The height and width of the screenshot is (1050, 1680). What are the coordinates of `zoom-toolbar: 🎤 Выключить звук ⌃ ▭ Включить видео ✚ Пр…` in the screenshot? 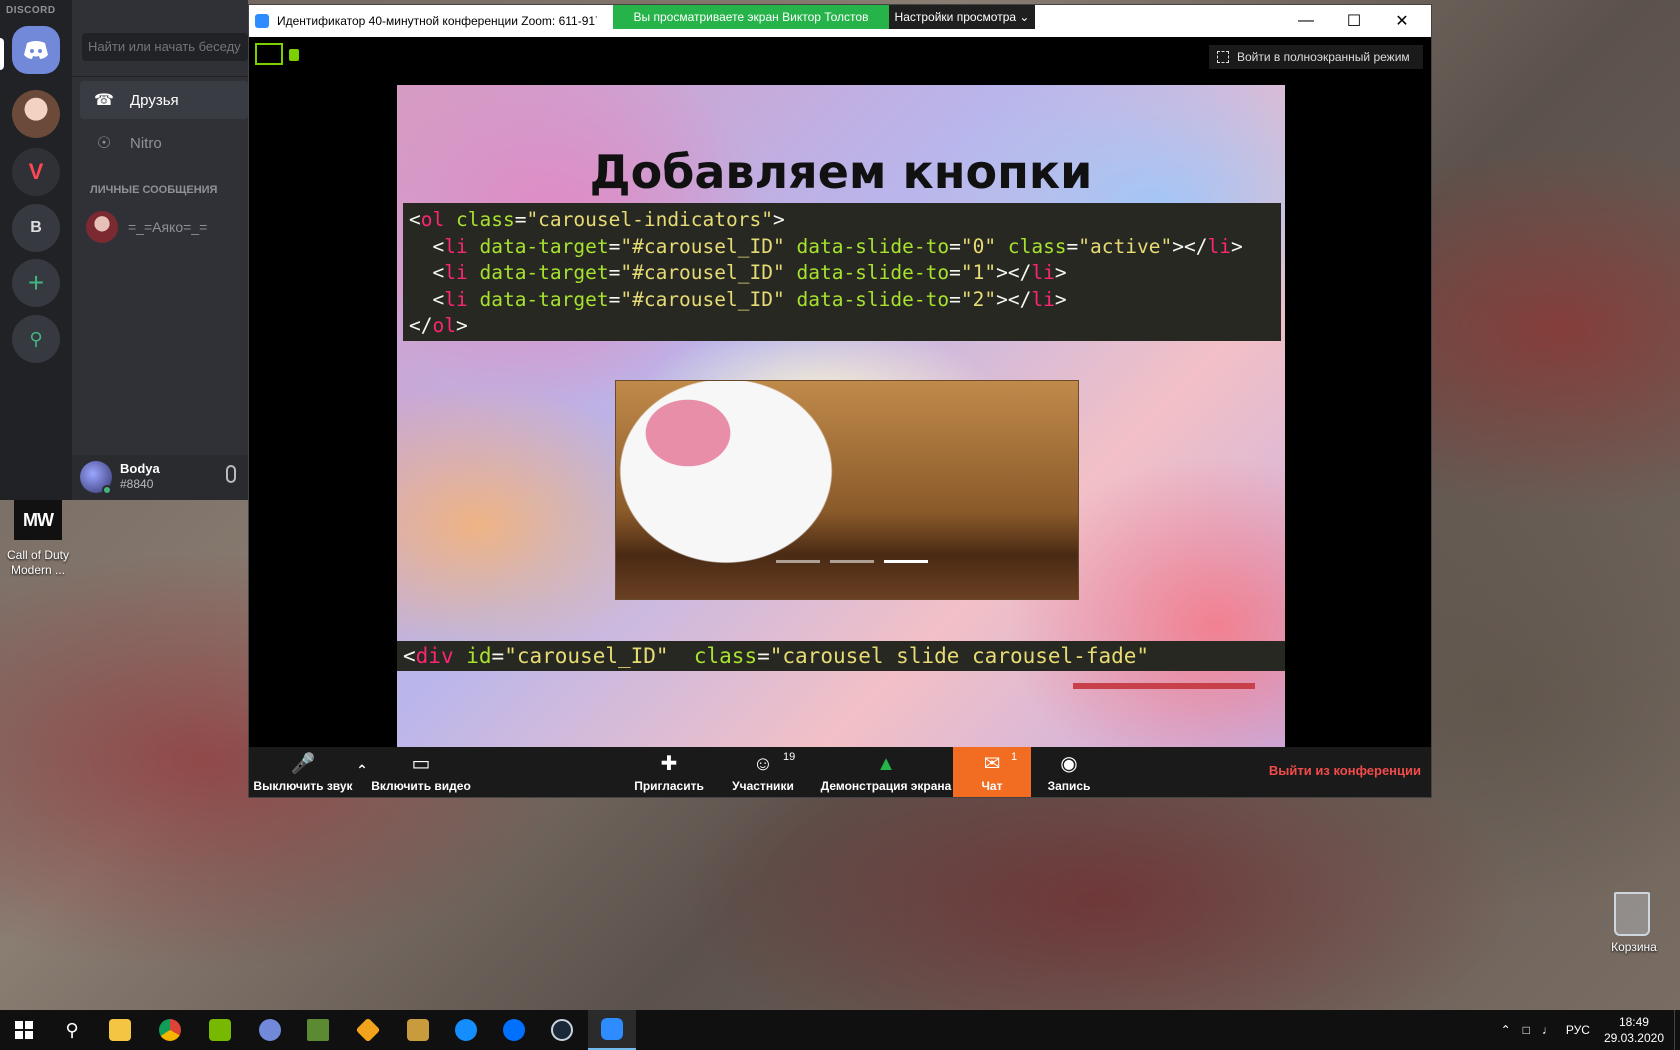 It's located at (840, 772).